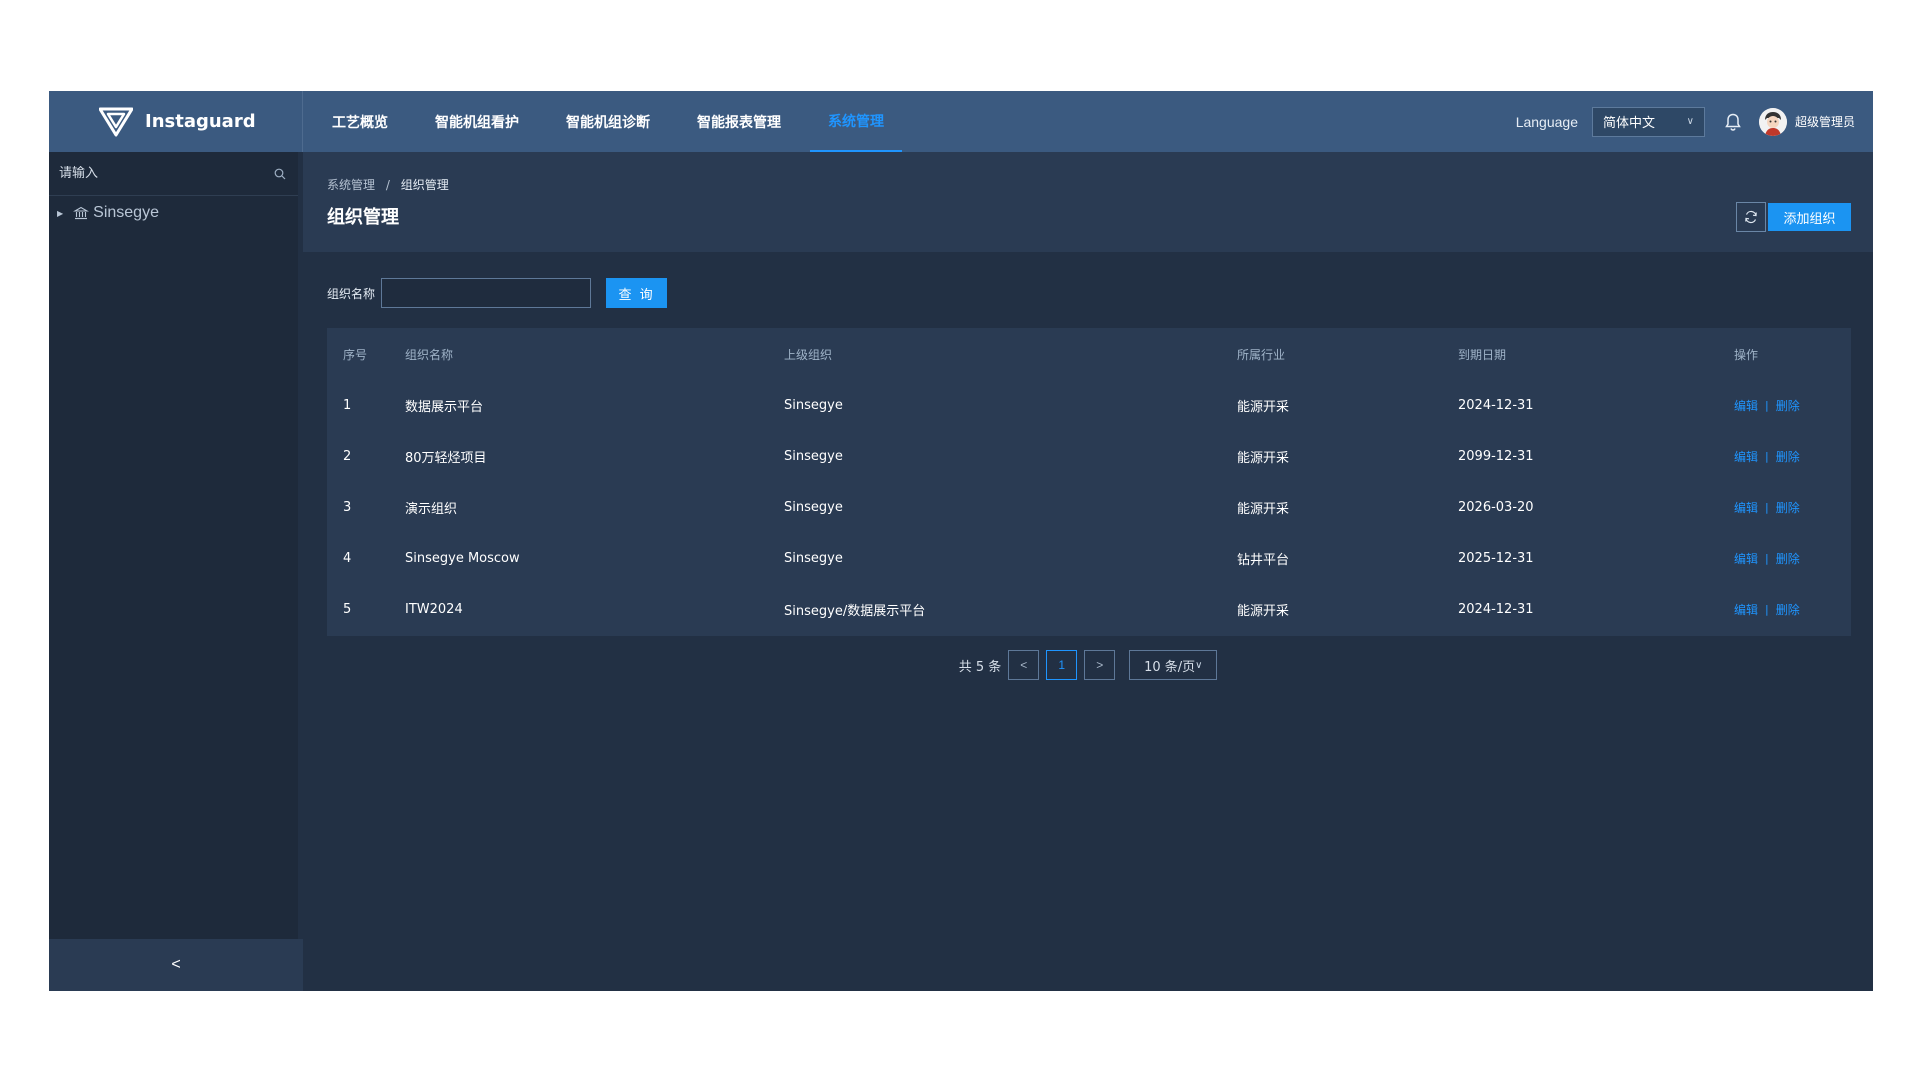 The height and width of the screenshot is (1080, 1920). I want to click on cell-expiry: 2024-12-31, so click(1496, 609).